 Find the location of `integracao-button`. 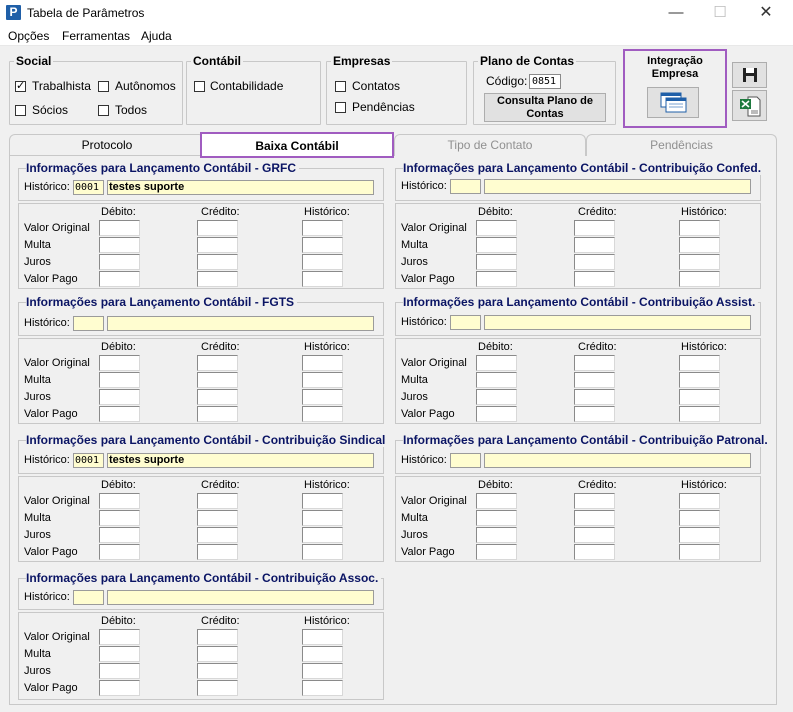

integracao-button is located at coordinates (673, 102).